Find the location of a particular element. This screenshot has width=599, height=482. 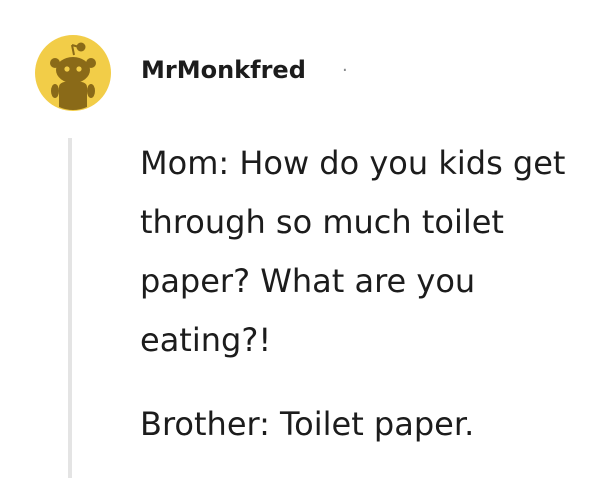

avatar is located at coordinates (73, 73).